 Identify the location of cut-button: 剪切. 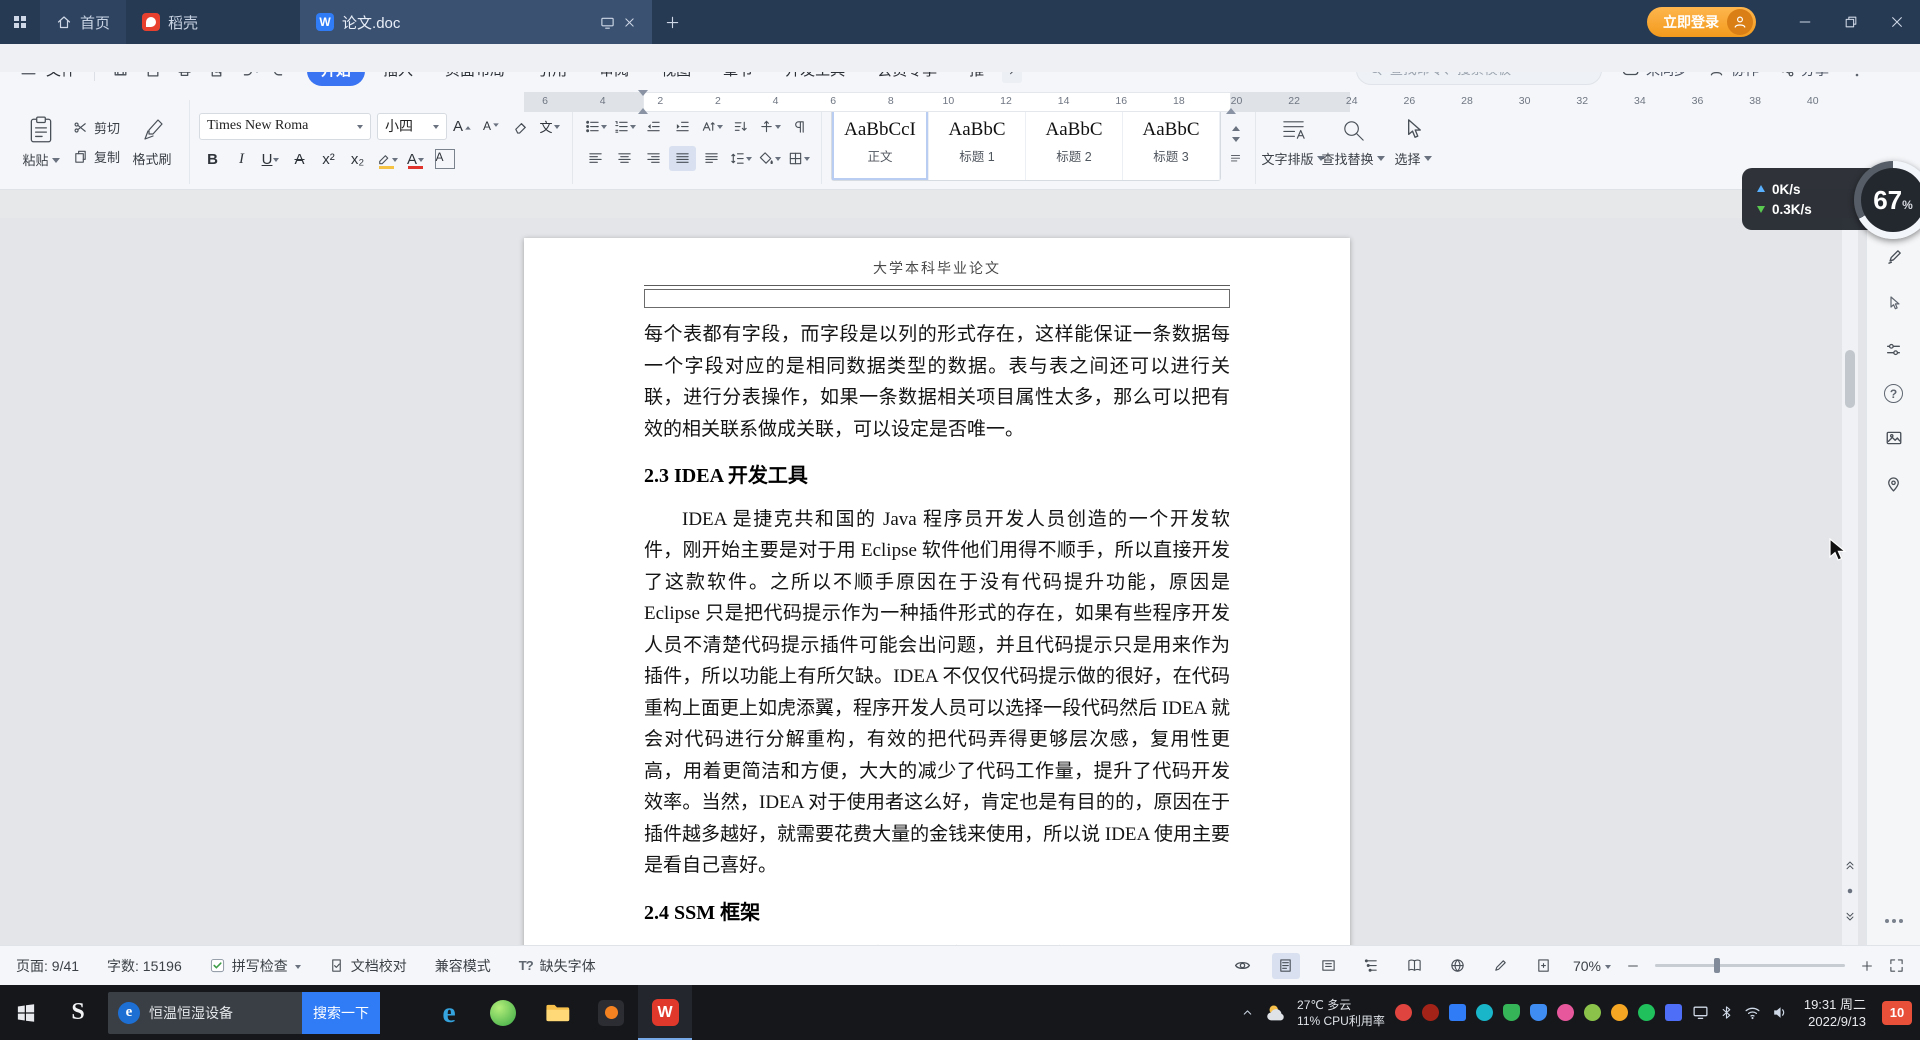
(96, 127).